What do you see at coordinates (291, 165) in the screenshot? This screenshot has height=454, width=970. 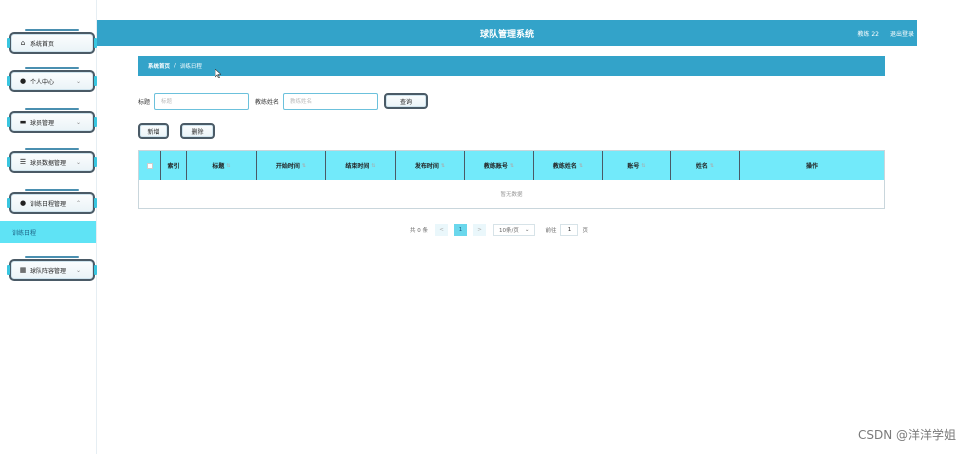 I see `column-header: 开始时间 ⇅` at bounding box center [291, 165].